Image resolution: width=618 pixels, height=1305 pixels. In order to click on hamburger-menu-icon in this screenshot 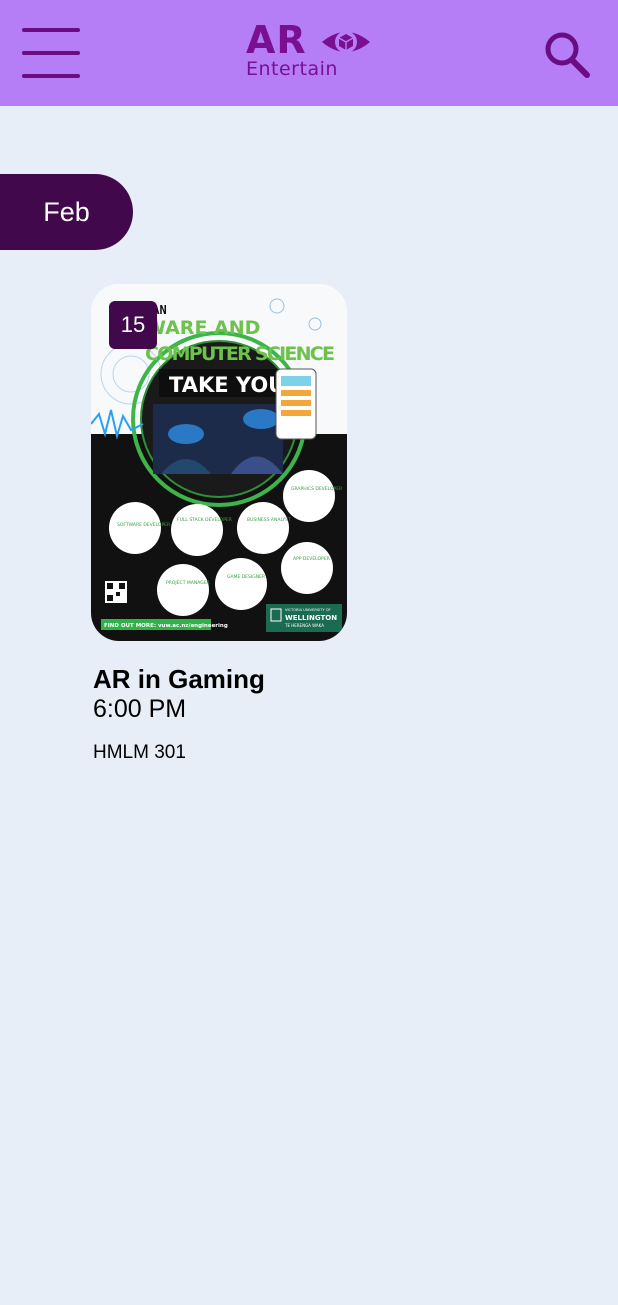, I will do `click(51, 53)`.